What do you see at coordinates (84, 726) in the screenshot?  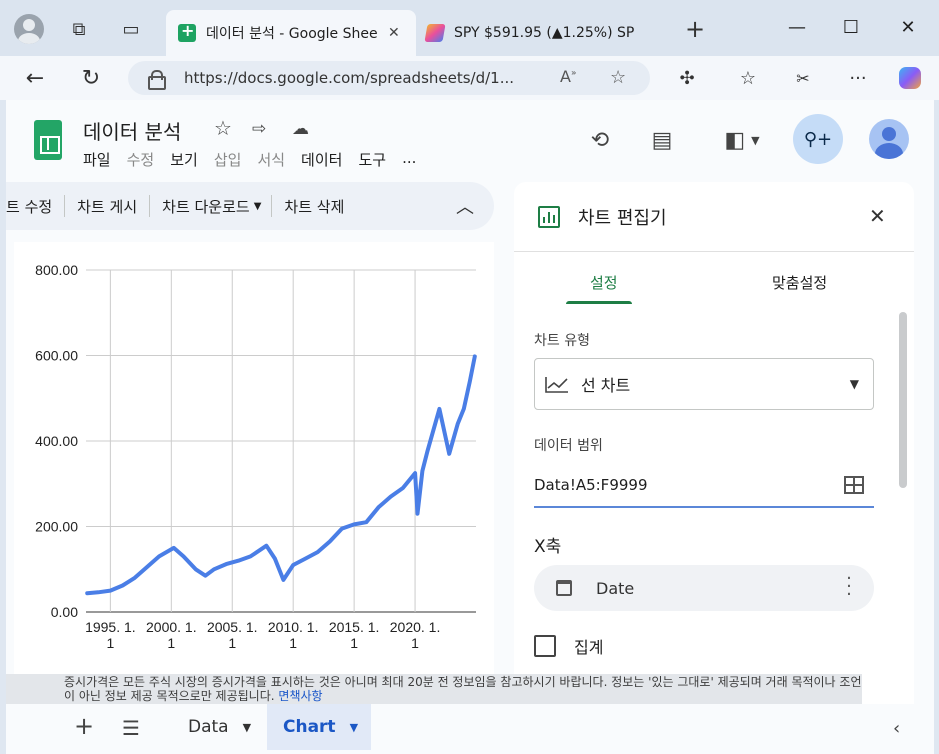 I see `add-sheet-icon: +` at bounding box center [84, 726].